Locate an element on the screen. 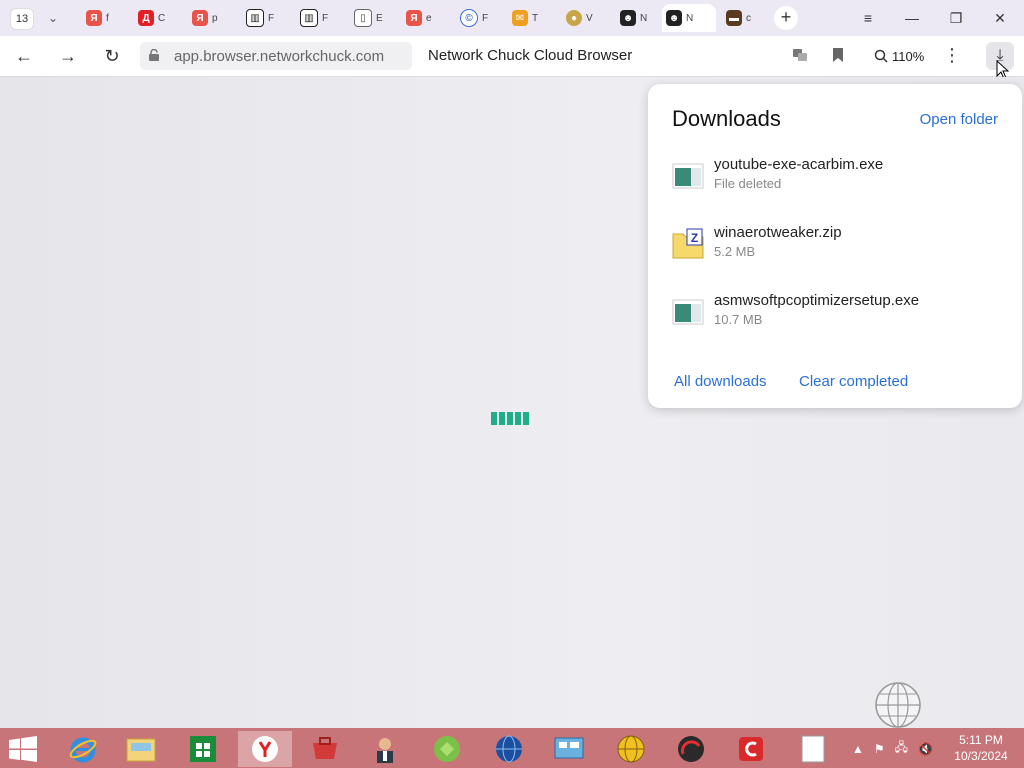 This screenshot has height=768, width=1024. forward-button: → is located at coordinates (68, 56).